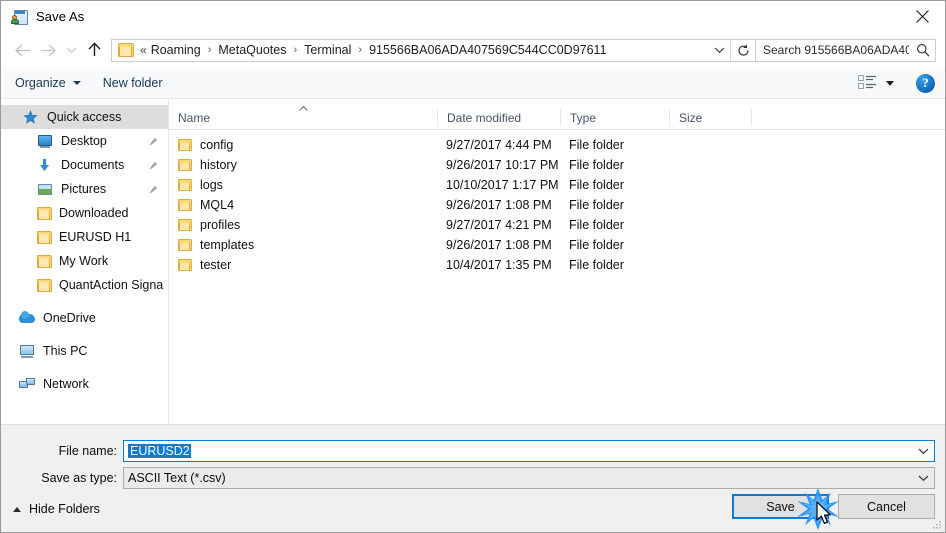  What do you see at coordinates (84, 213) in the screenshot?
I see `sidebar-item-downloaded: Downloaded` at bounding box center [84, 213].